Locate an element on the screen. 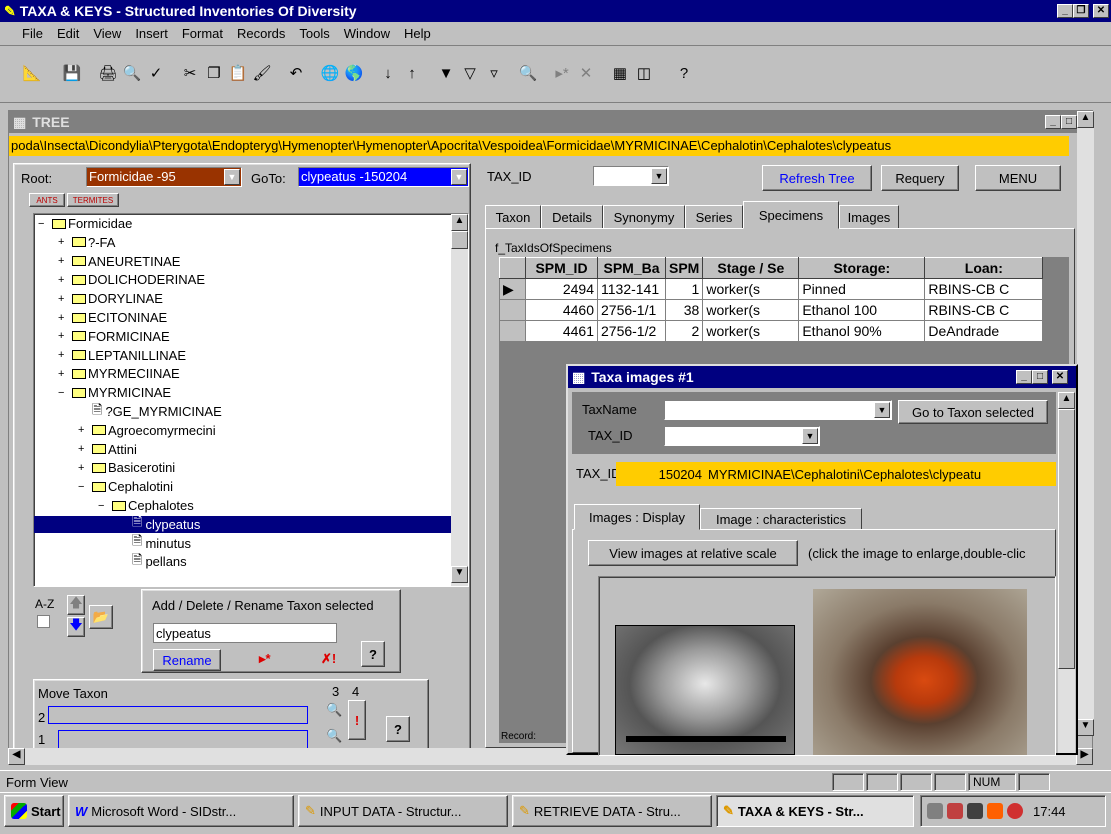 This screenshot has height=834, width=1111. table-cell: 4461 is located at coordinates (561, 331).